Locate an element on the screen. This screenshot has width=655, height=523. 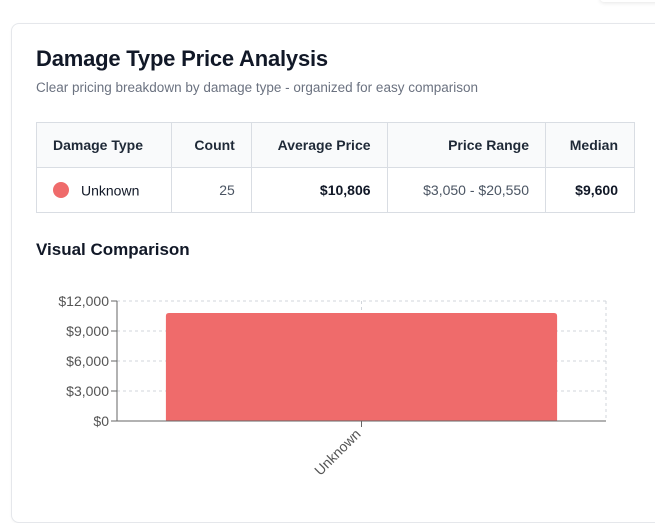
chart-bars is located at coordinates (361, 366).